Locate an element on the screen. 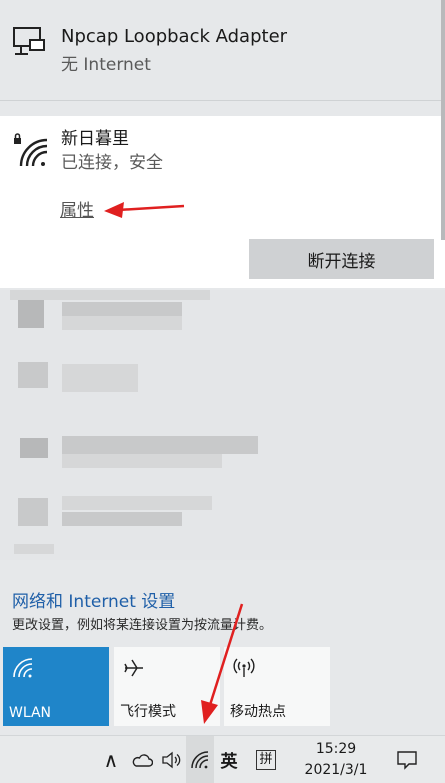 The width and height of the screenshot is (445, 783). wifi-secure-icon is located at coordinates (31, 150).